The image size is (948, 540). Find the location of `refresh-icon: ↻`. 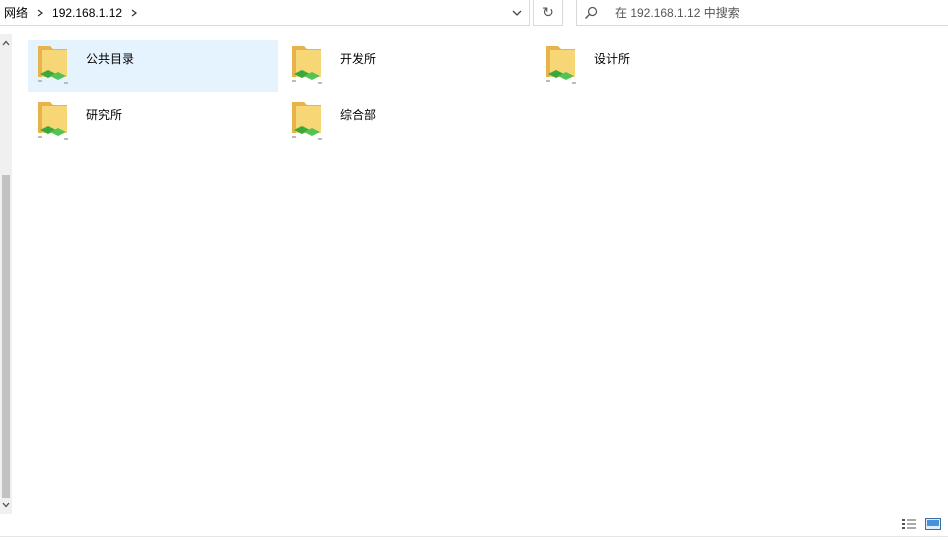

refresh-icon: ↻ is located at coordinates (548, 12).